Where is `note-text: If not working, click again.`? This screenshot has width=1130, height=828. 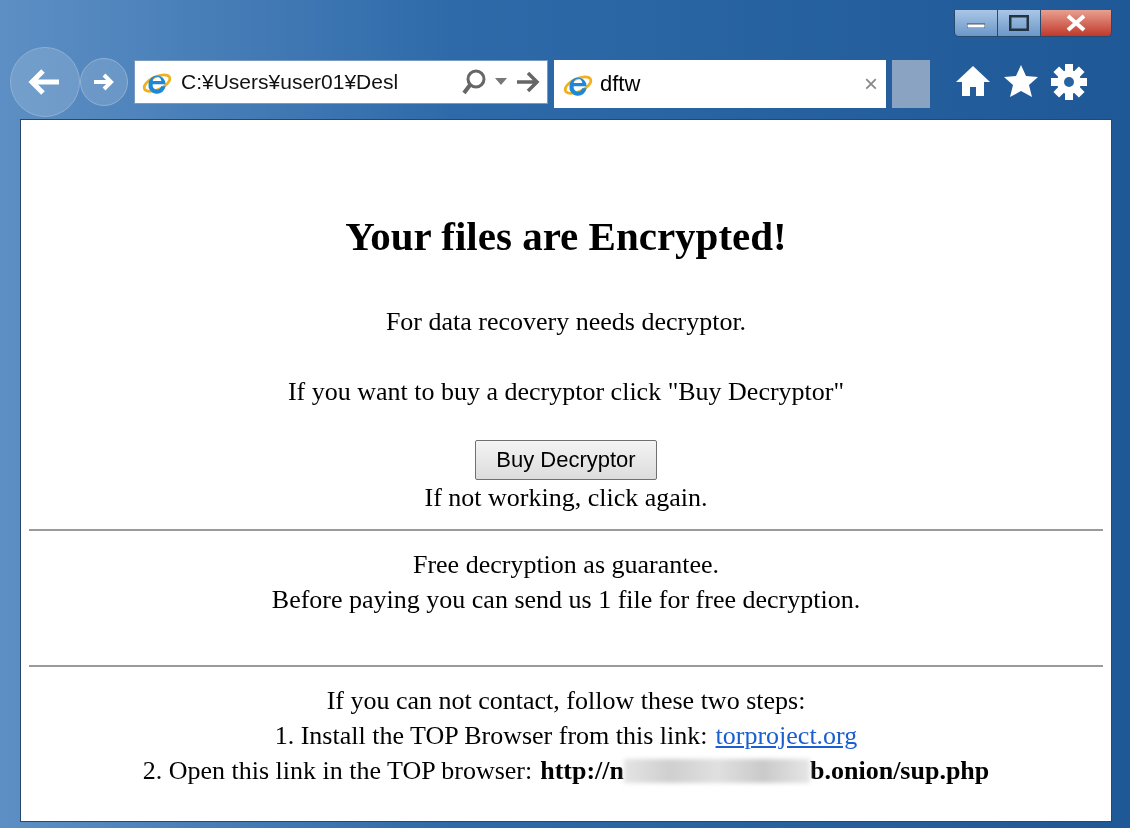
note-text: If not working, click again. is located at coordinates (566, 498).